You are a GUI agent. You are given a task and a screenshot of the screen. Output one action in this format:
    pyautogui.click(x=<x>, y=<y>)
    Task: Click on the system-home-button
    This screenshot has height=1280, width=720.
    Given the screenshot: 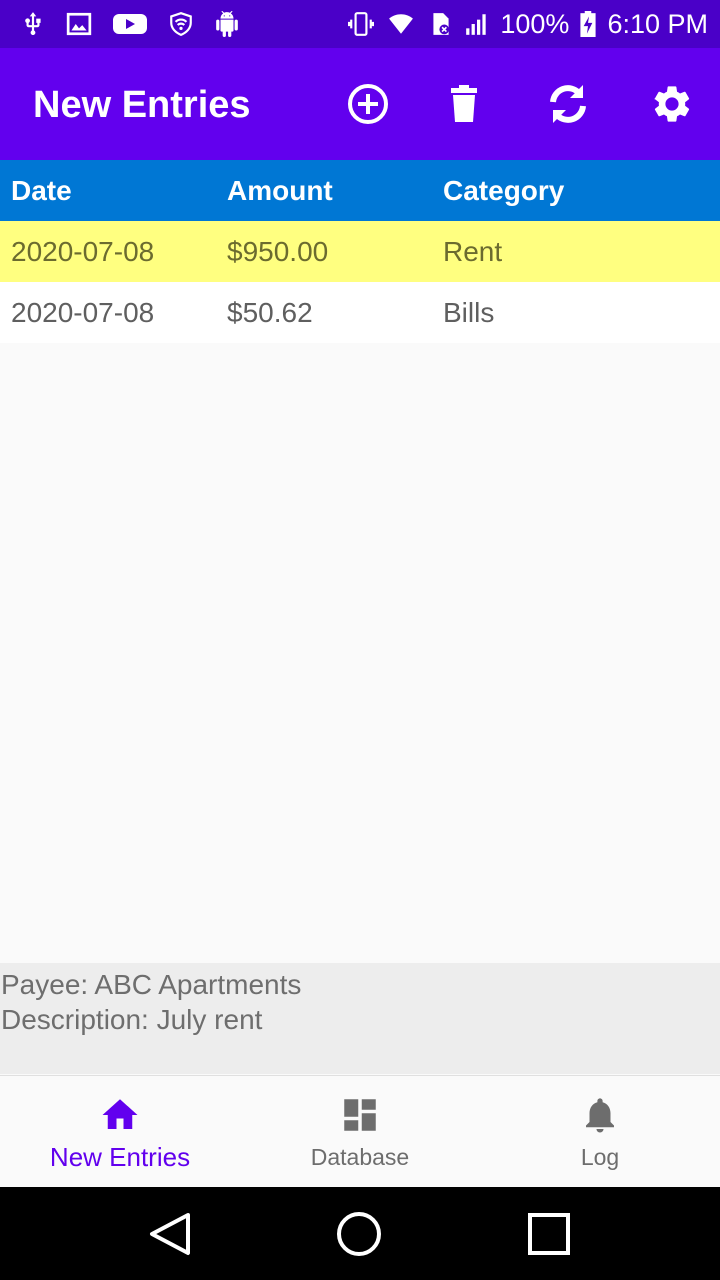 What is the action you would take?
    pyautogui.click(x=359, y=1234)
    